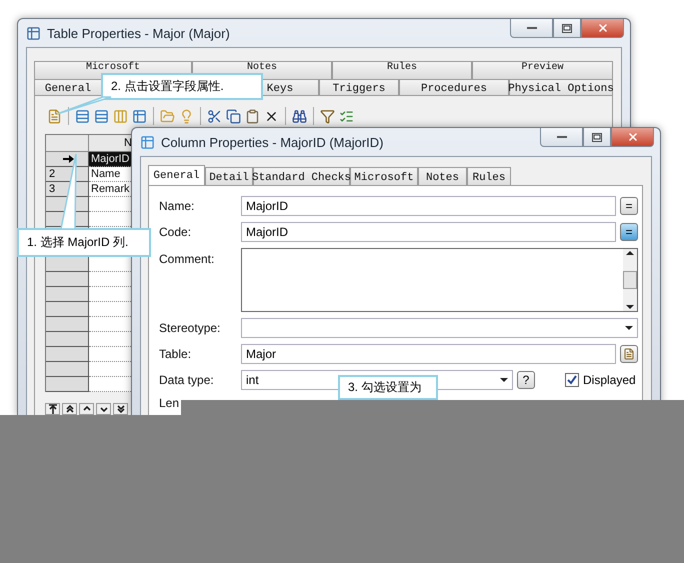 The height and width of the screenshot is (563, 684). Describe the element at coordinates (388, 387) in the screenshot. I see `callout-tooltip: 3. 勾选设置为` at that location.